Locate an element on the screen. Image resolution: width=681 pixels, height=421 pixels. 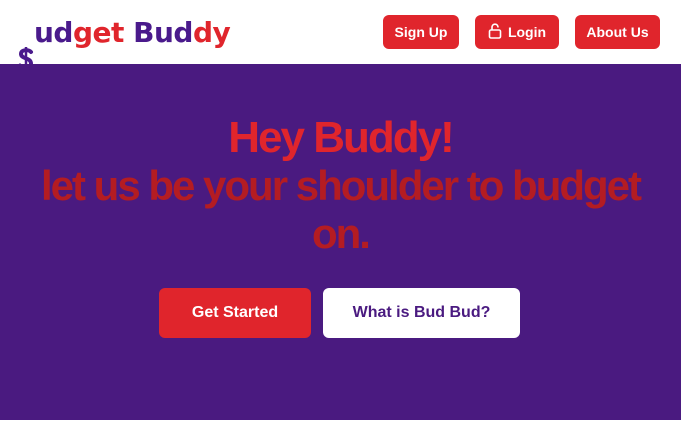
logo-text-udget: ud is located at coordinates (53, 32).